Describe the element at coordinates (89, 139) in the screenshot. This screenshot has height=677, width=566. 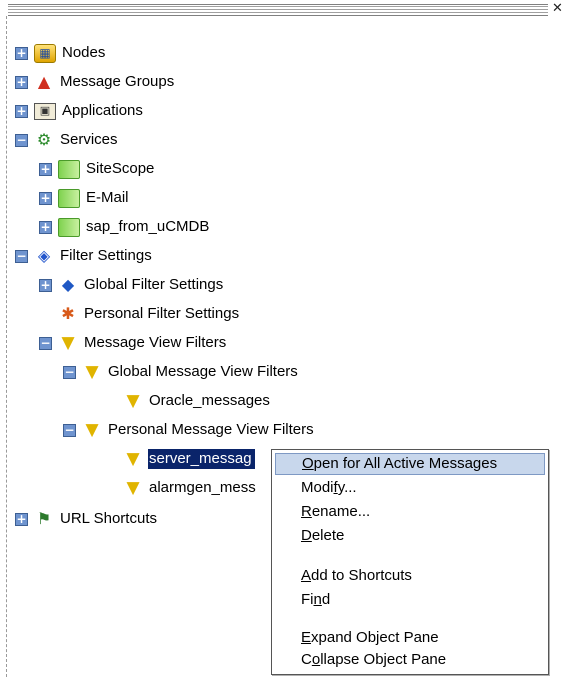
I see `tree-node-label: Services` at that location.